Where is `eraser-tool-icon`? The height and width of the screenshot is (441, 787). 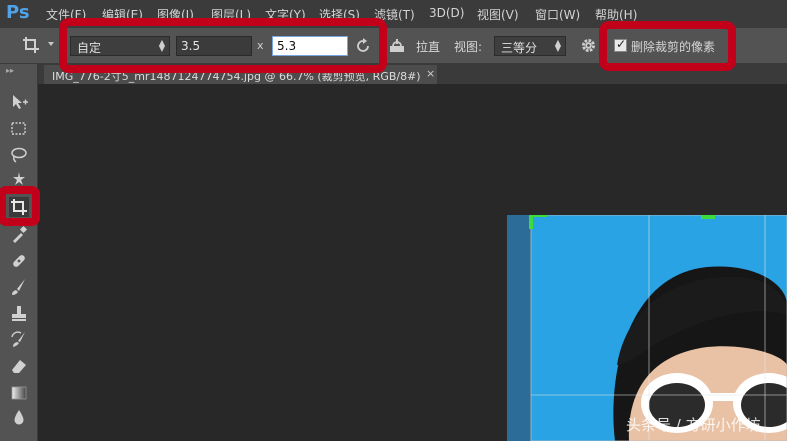 eraser-tool-icon is located at coordinates (19, 366).